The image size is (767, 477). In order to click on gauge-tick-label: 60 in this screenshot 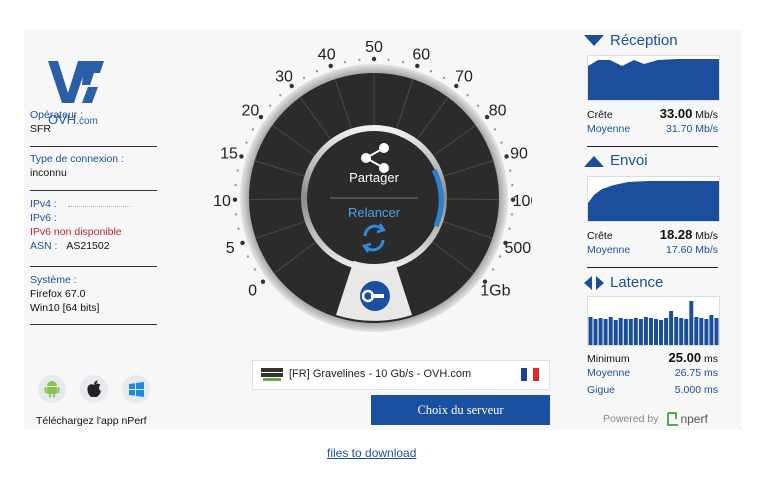, I will do `click(421, 55)`.